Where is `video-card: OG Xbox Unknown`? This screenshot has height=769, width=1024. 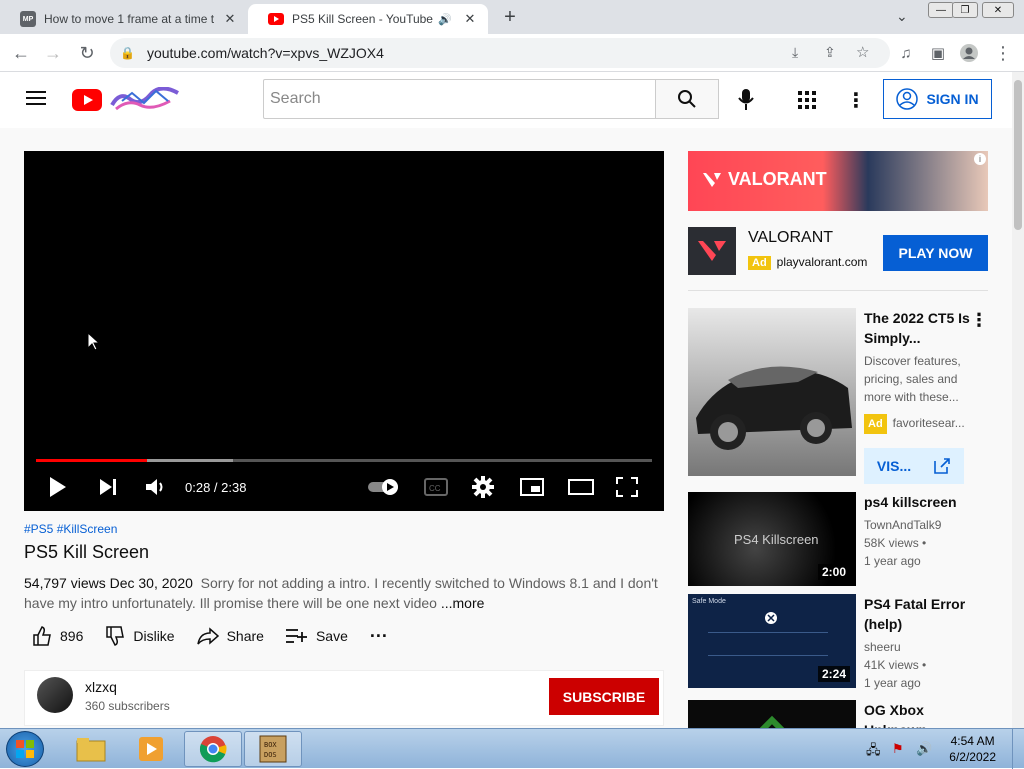 video-card: OG Xbox Unknown is located at coordinates (838, 714).